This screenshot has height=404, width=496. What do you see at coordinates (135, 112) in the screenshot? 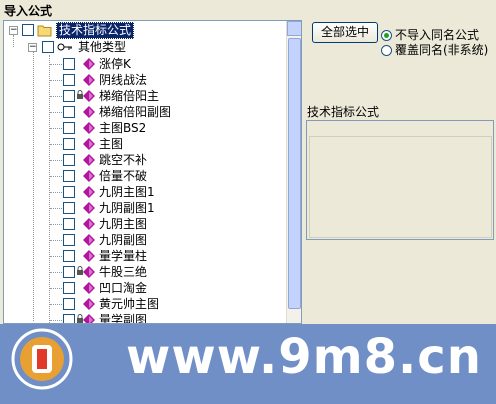
I see `tree-item-label: 梯缩倍阳副图` at bounding box center [135, 112].